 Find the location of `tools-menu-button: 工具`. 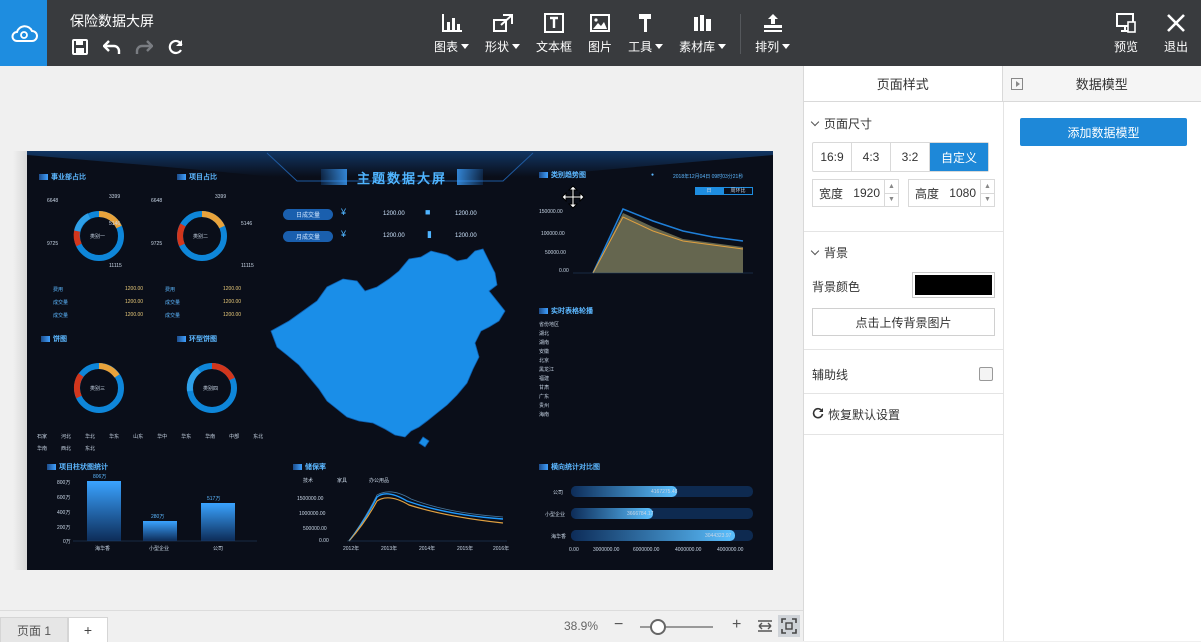

tools-menu-button: 工具 is located at coordinates (645, 34).